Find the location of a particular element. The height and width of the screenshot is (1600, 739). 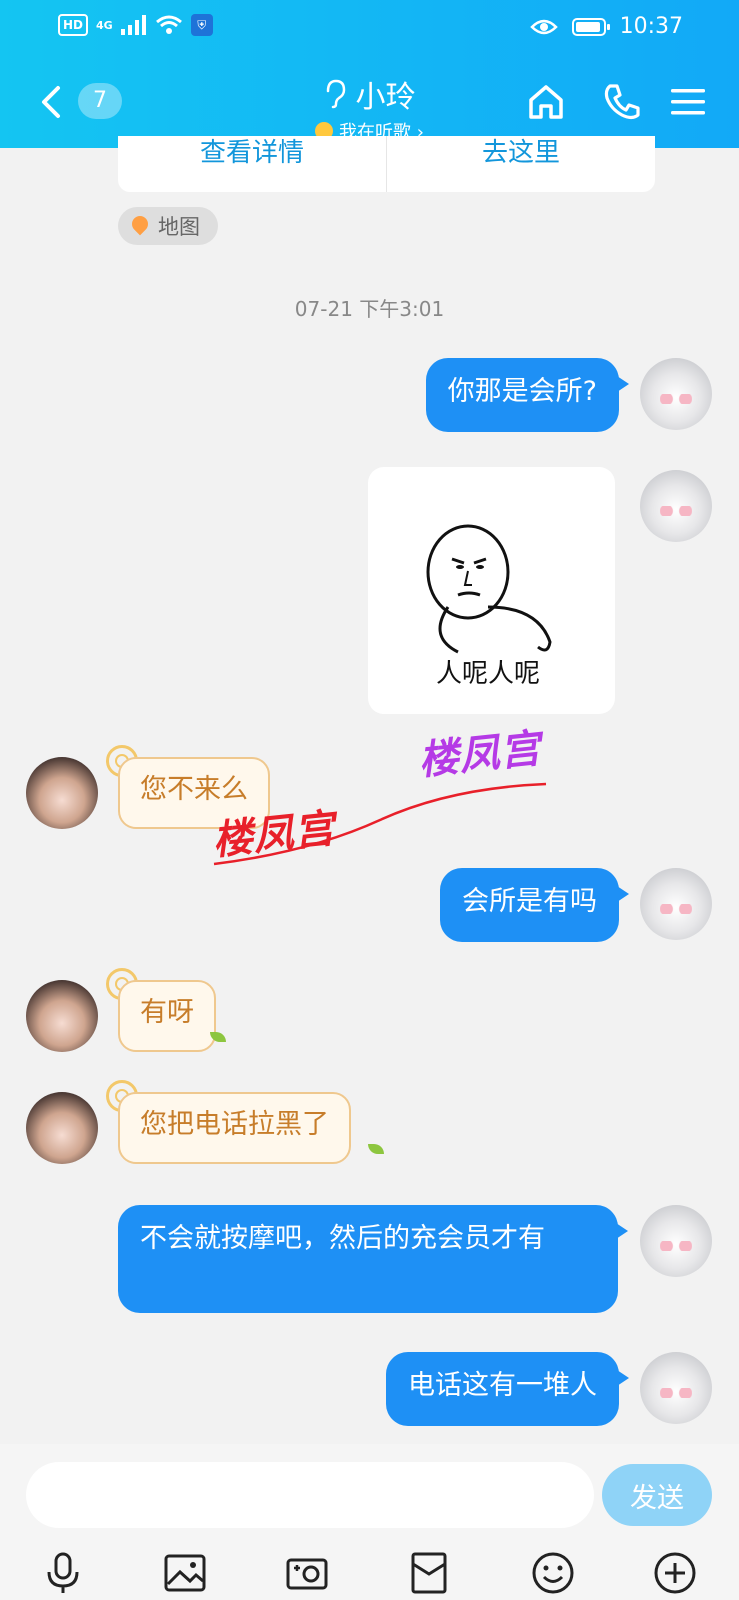

map-tag-label: 地图 is located at coordinates (179, 227).